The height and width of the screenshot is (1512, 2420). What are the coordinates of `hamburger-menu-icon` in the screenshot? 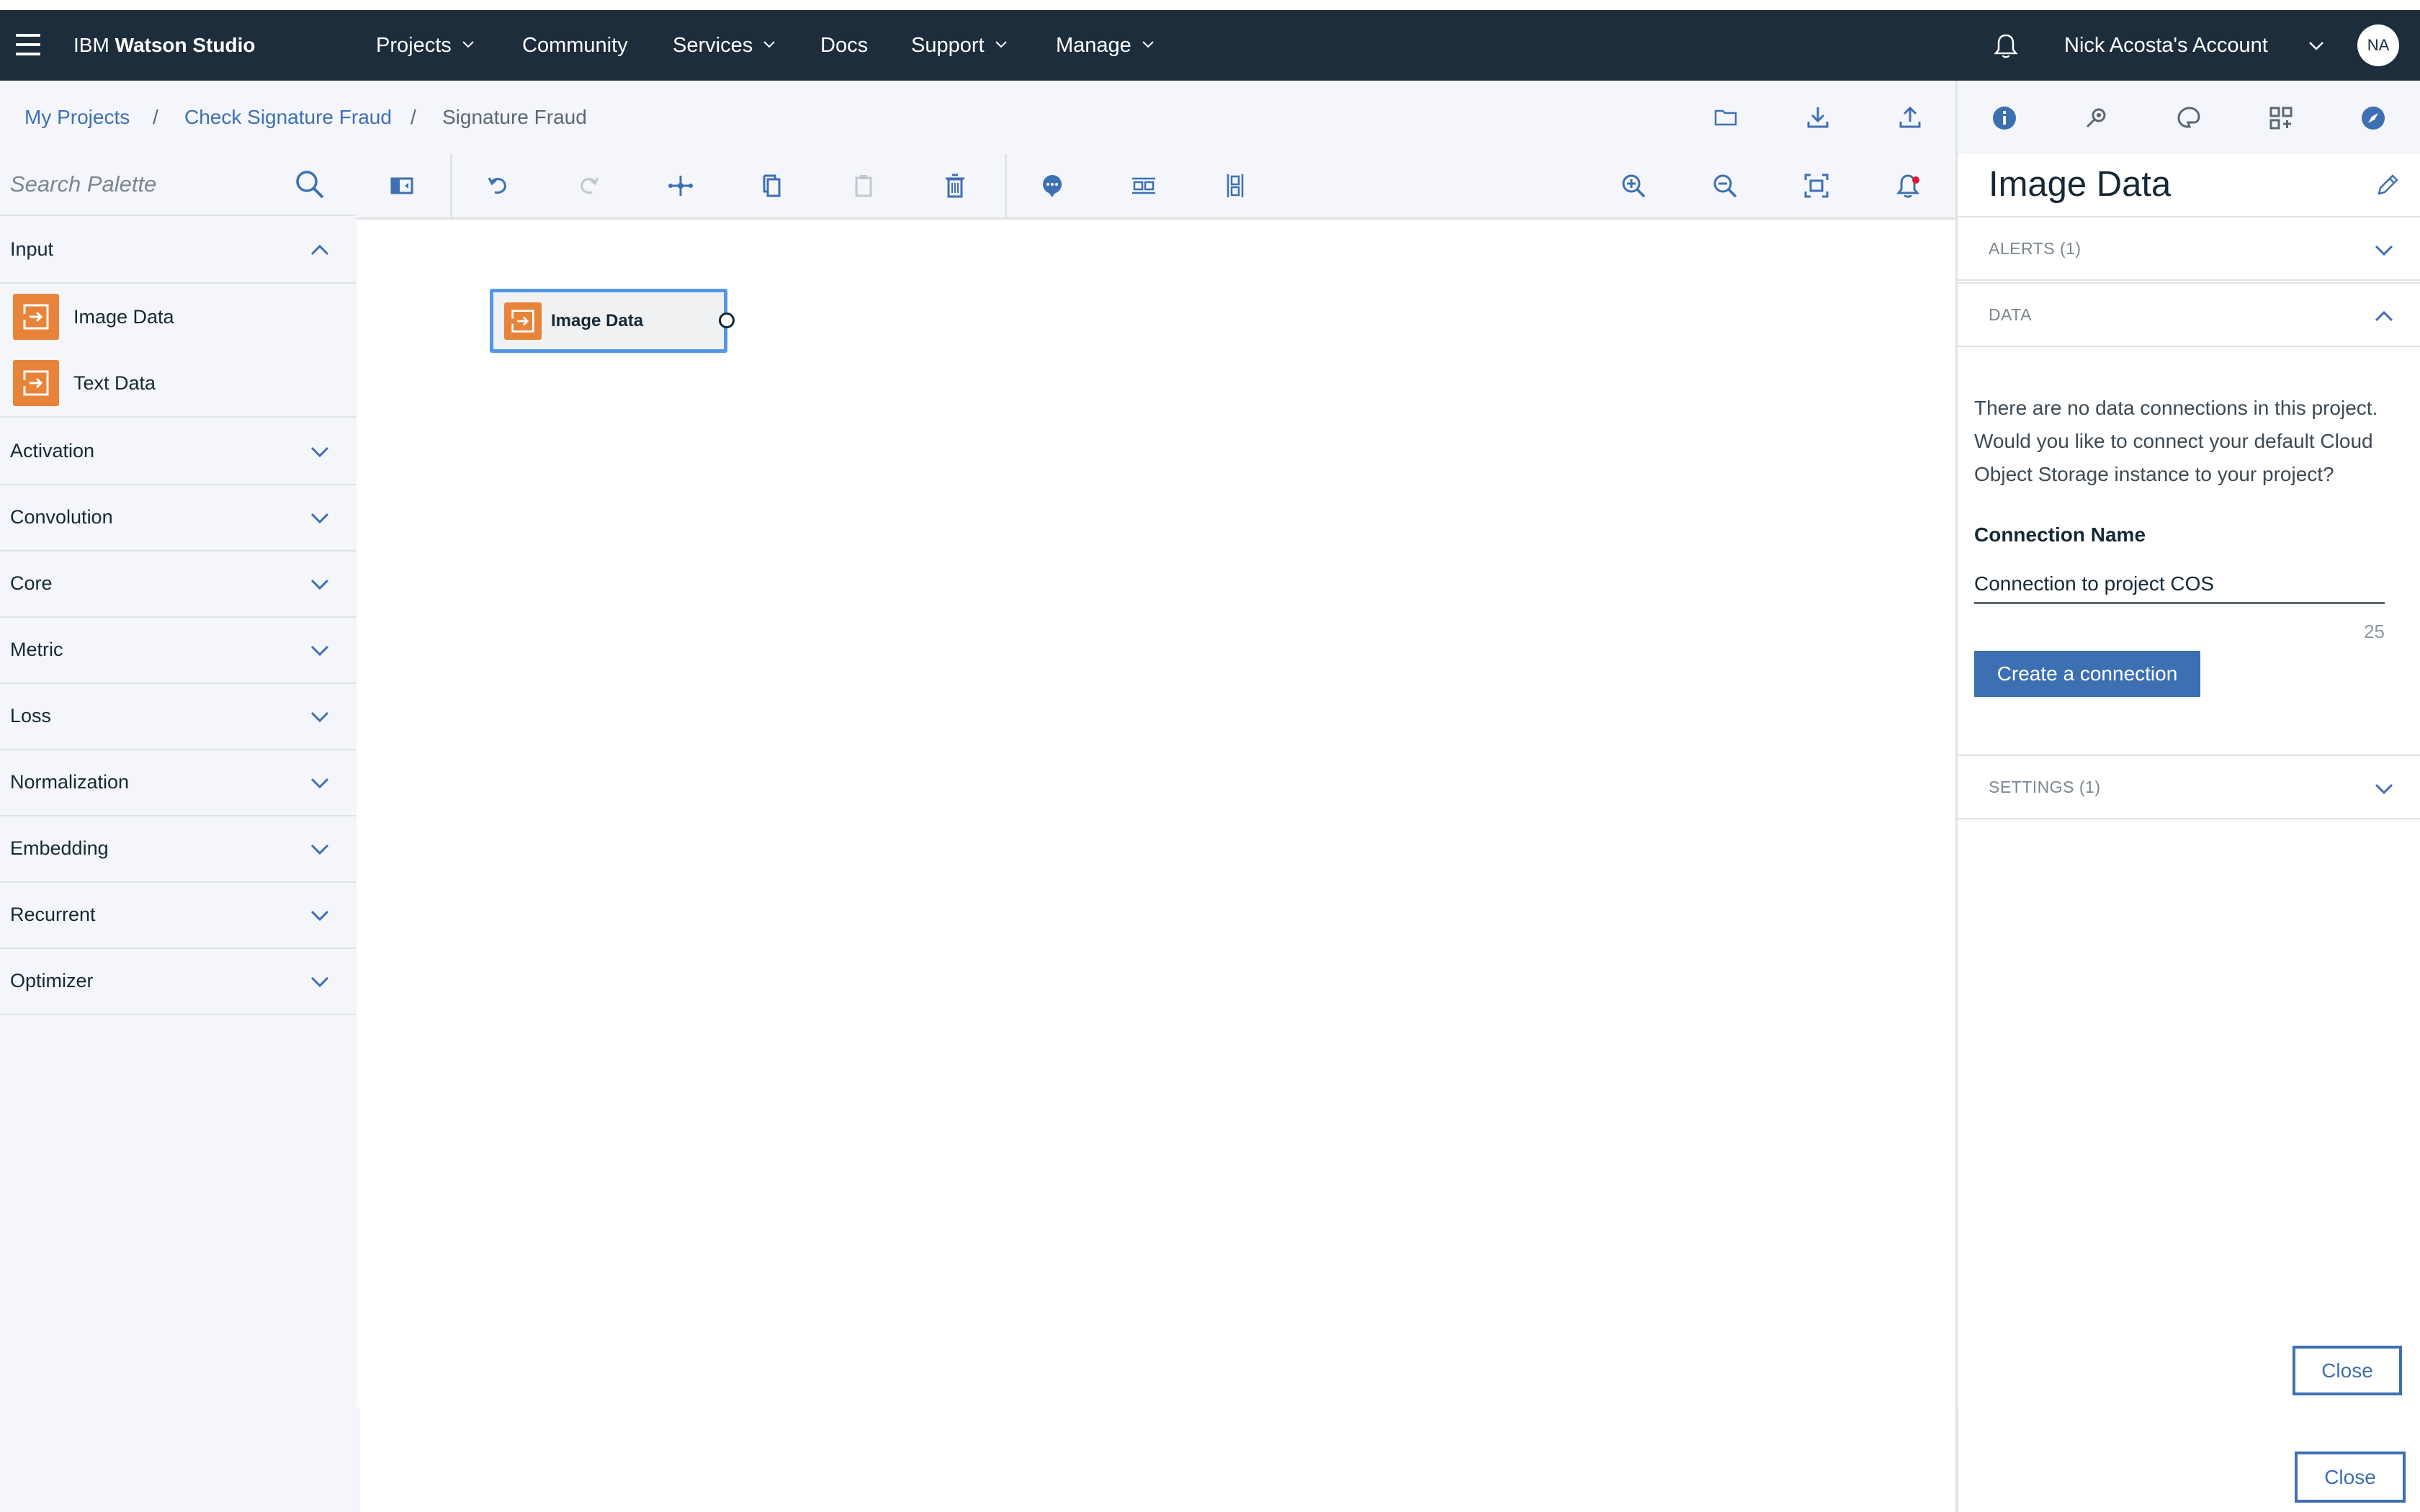 It's located at (28, 44).